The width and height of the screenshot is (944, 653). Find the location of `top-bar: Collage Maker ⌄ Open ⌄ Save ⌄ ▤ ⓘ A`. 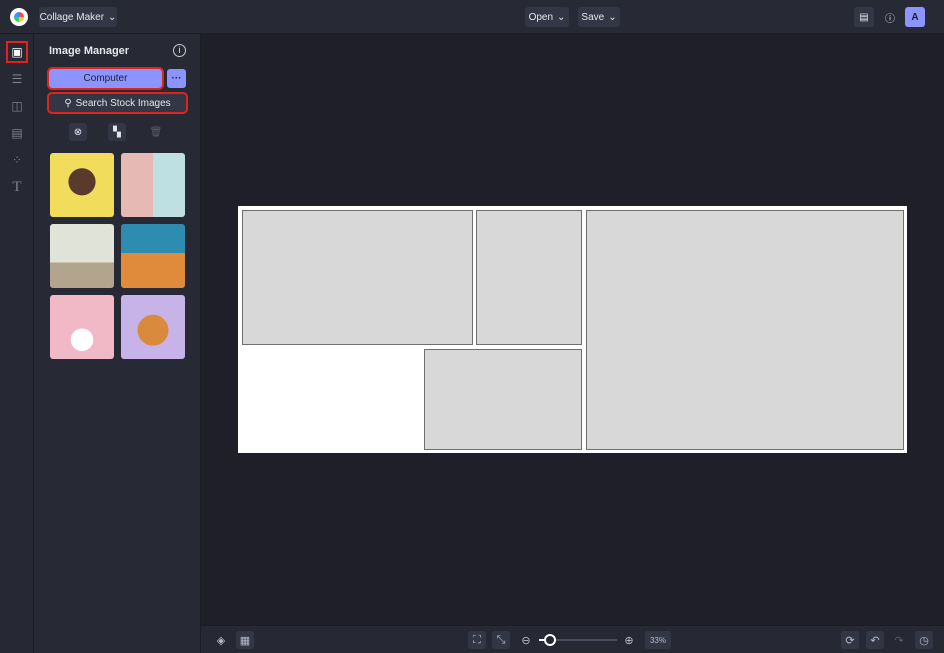

top-bar: Collage Maker ⌄ Open ⌄ Save ⌄ ▤ ⓘ A is located at coordinates (472, 17).